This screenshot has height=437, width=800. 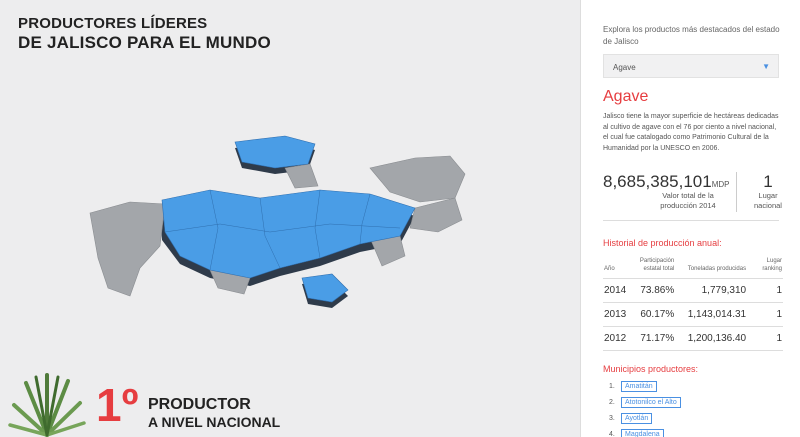 What do you see at coordinates (657, 181) in the screenshot?
I see `production-value-number: 8,685,385,101` at bounding box center [657, 181].